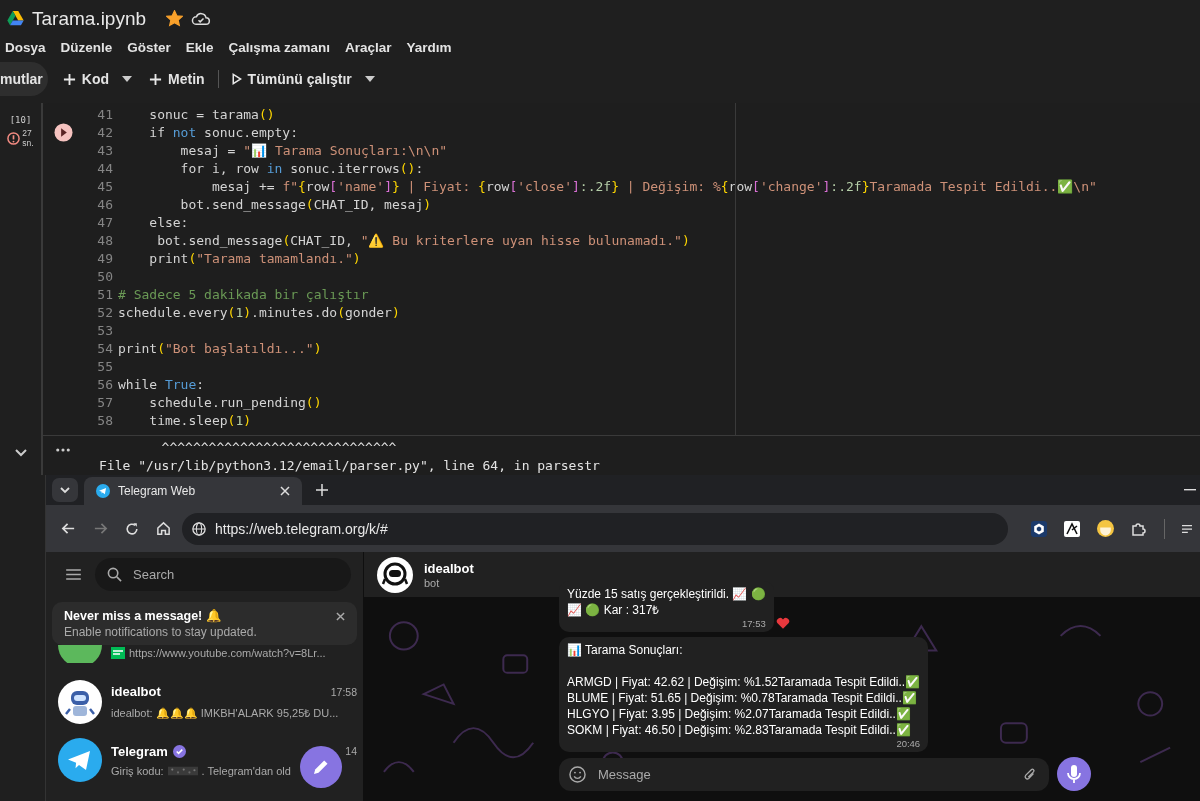  I want to click on code-line: for i, row in sonuc.iterrows():, so click(301, 169).